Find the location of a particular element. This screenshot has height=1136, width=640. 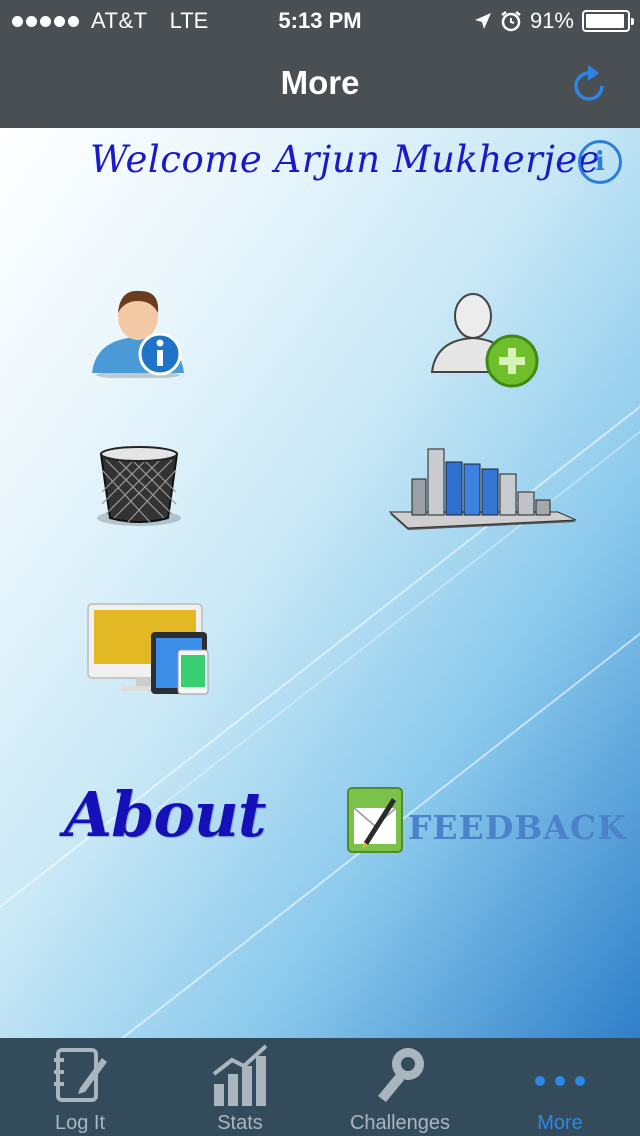

notebook-icon is located at coordinates (80, 1075).